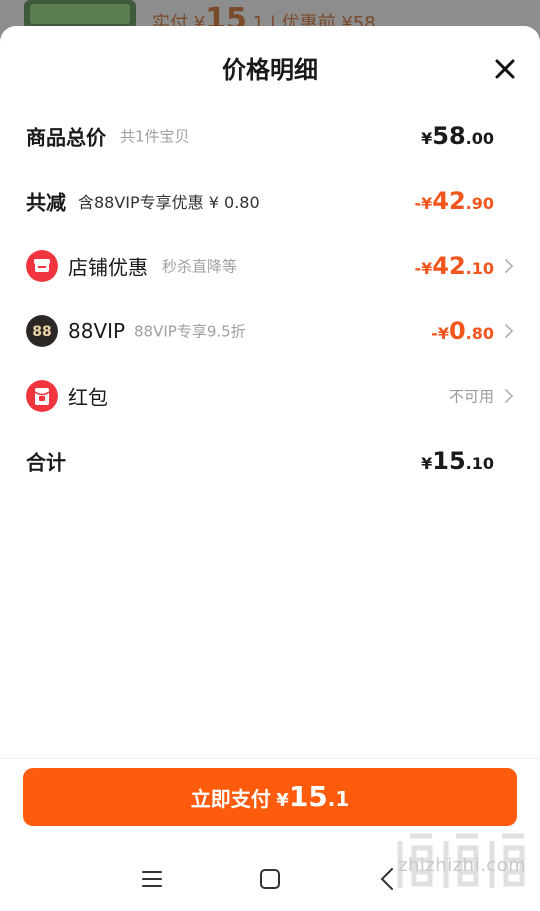  Describe the element at coordinates (46, 462) in the screenshot. I see `grand-total-label: 合计` at that location.